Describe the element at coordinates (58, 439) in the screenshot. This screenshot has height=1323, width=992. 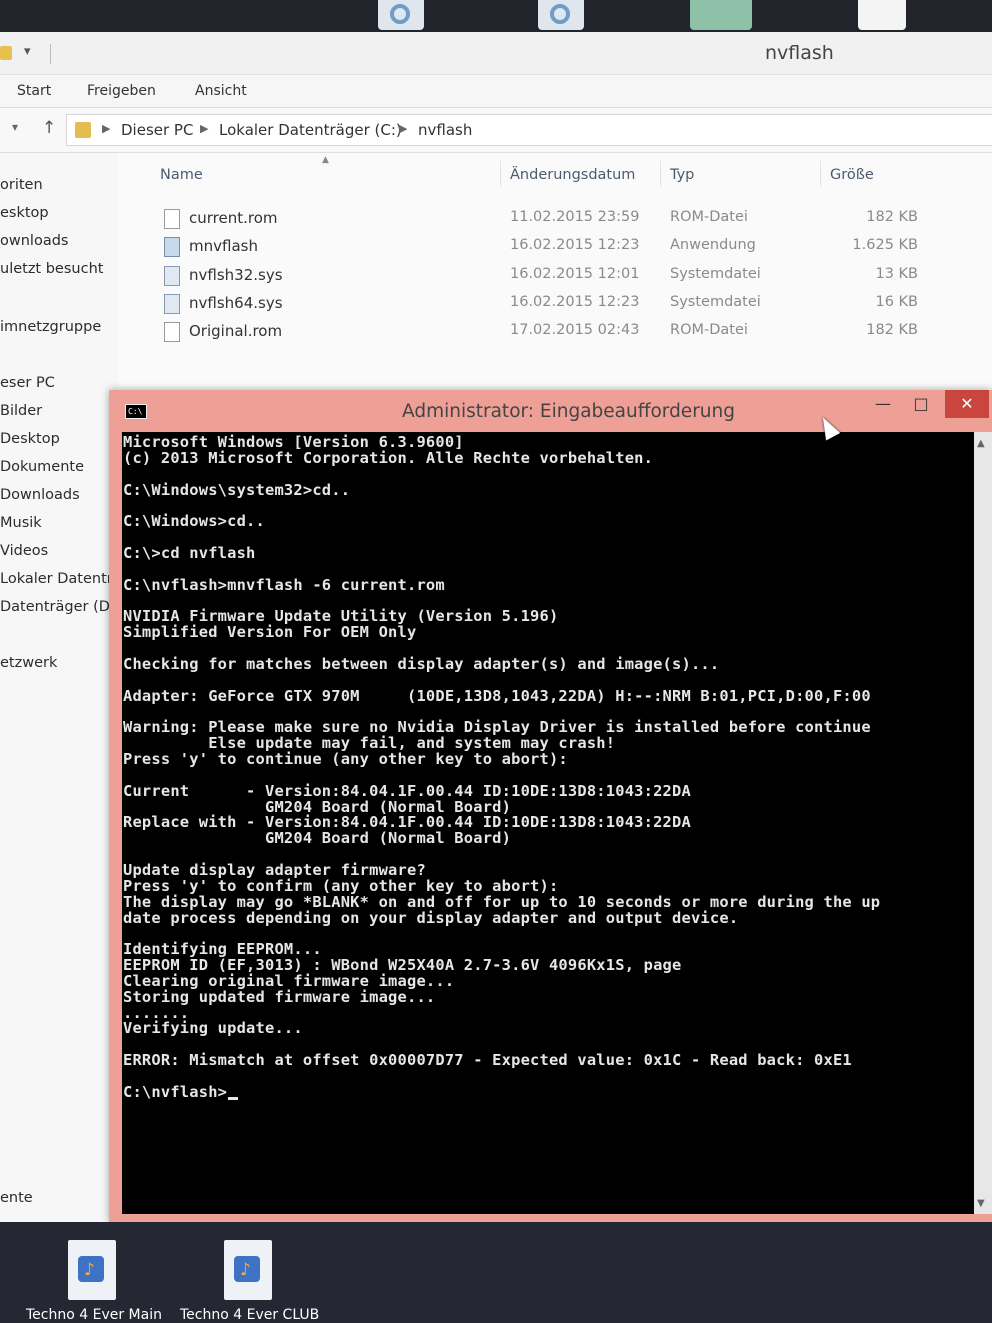
I see `nav-item-desktop-pc: Desktop` at that location.